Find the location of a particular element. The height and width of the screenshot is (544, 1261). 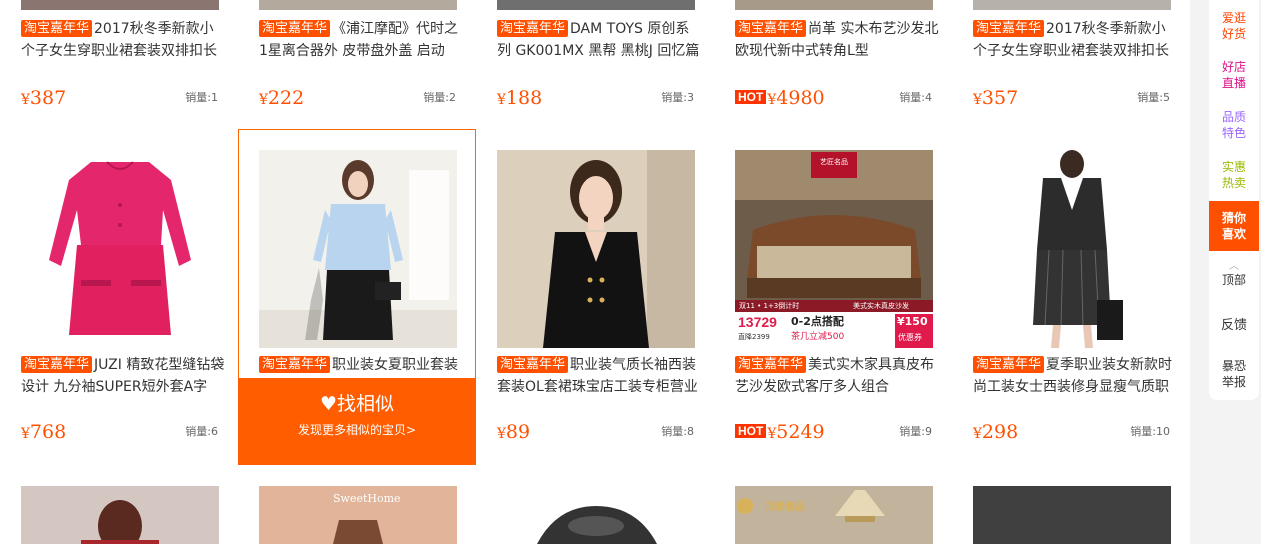

sales-count: 销量:4 is located at coordinates (915, 97).